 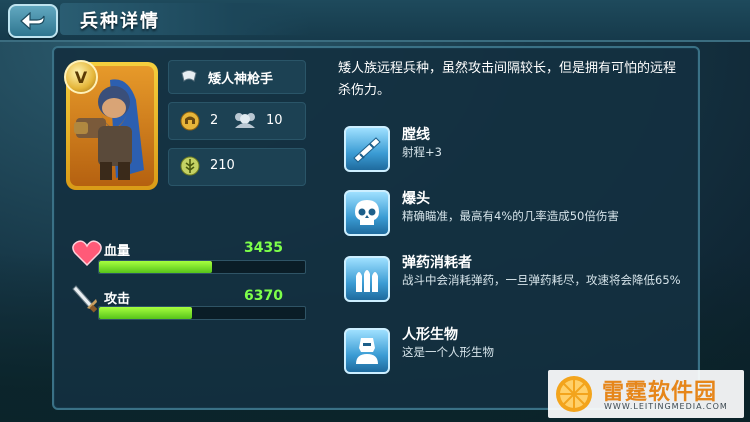 I want to click on orange-slice-logo-icon, so click(x=574, y=394).